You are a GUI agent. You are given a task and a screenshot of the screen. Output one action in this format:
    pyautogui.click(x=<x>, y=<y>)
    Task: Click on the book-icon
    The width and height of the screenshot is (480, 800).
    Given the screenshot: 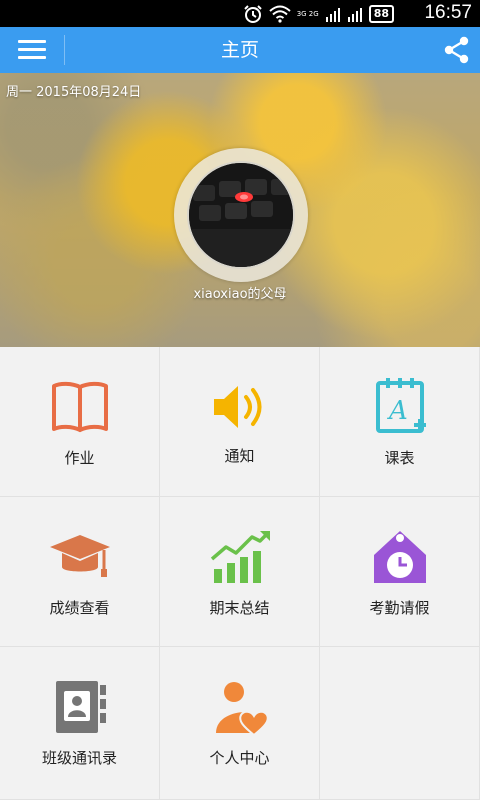 What is the action you would take?
    pyautogui.click(x=79, y=406)
    